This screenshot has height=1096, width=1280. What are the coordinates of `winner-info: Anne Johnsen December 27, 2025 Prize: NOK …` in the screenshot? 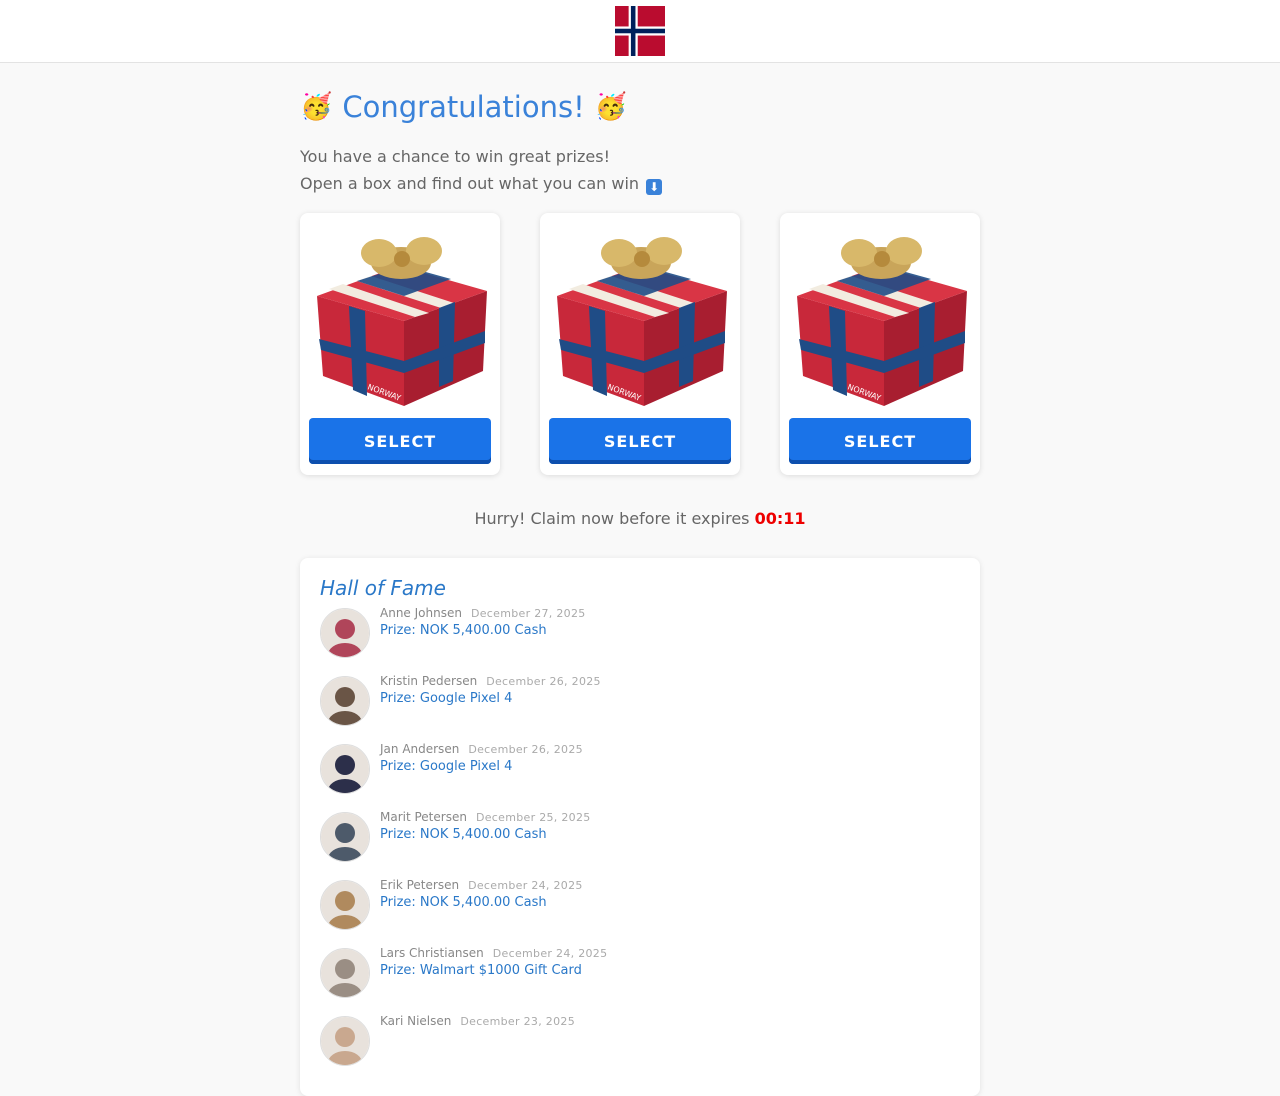 It's located at (483, 622).